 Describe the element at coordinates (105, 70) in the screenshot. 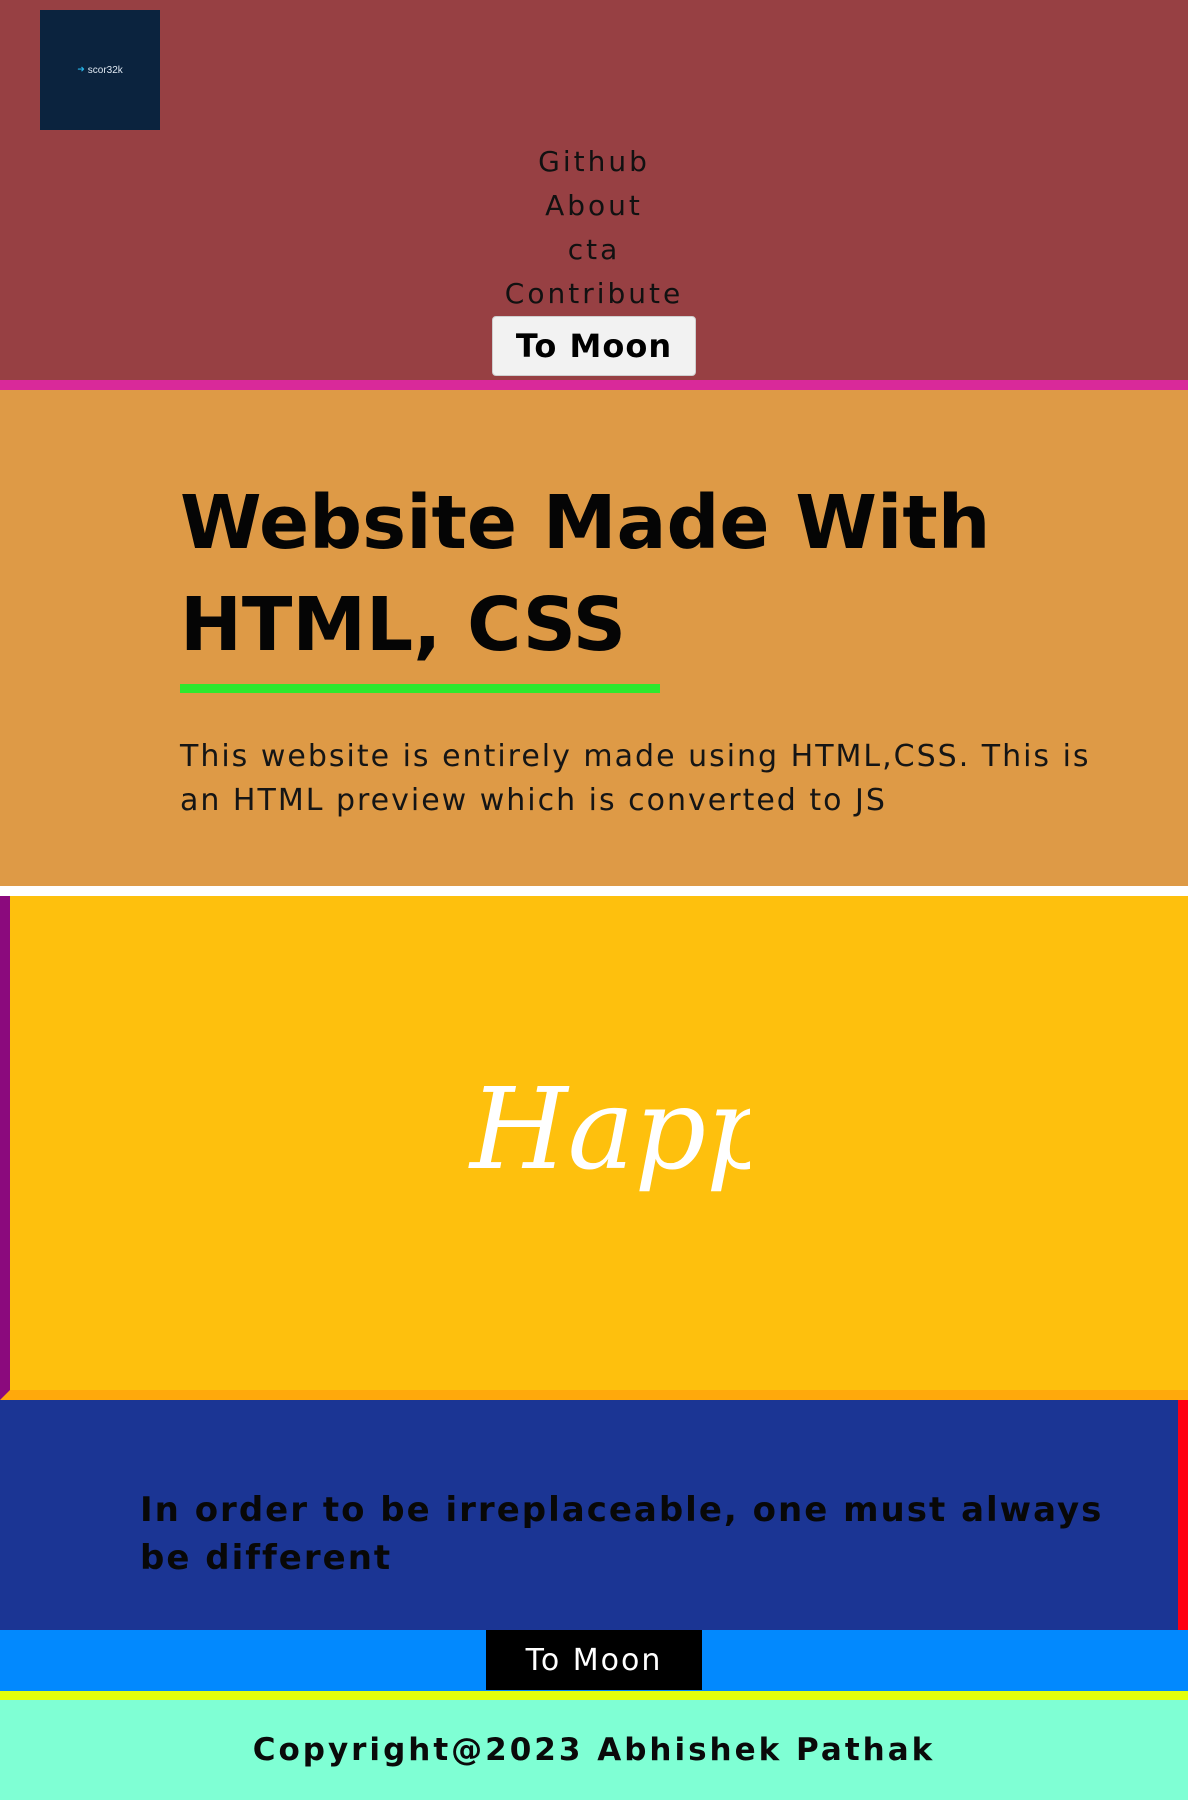

I see `logo-text: scor32k` at that location.